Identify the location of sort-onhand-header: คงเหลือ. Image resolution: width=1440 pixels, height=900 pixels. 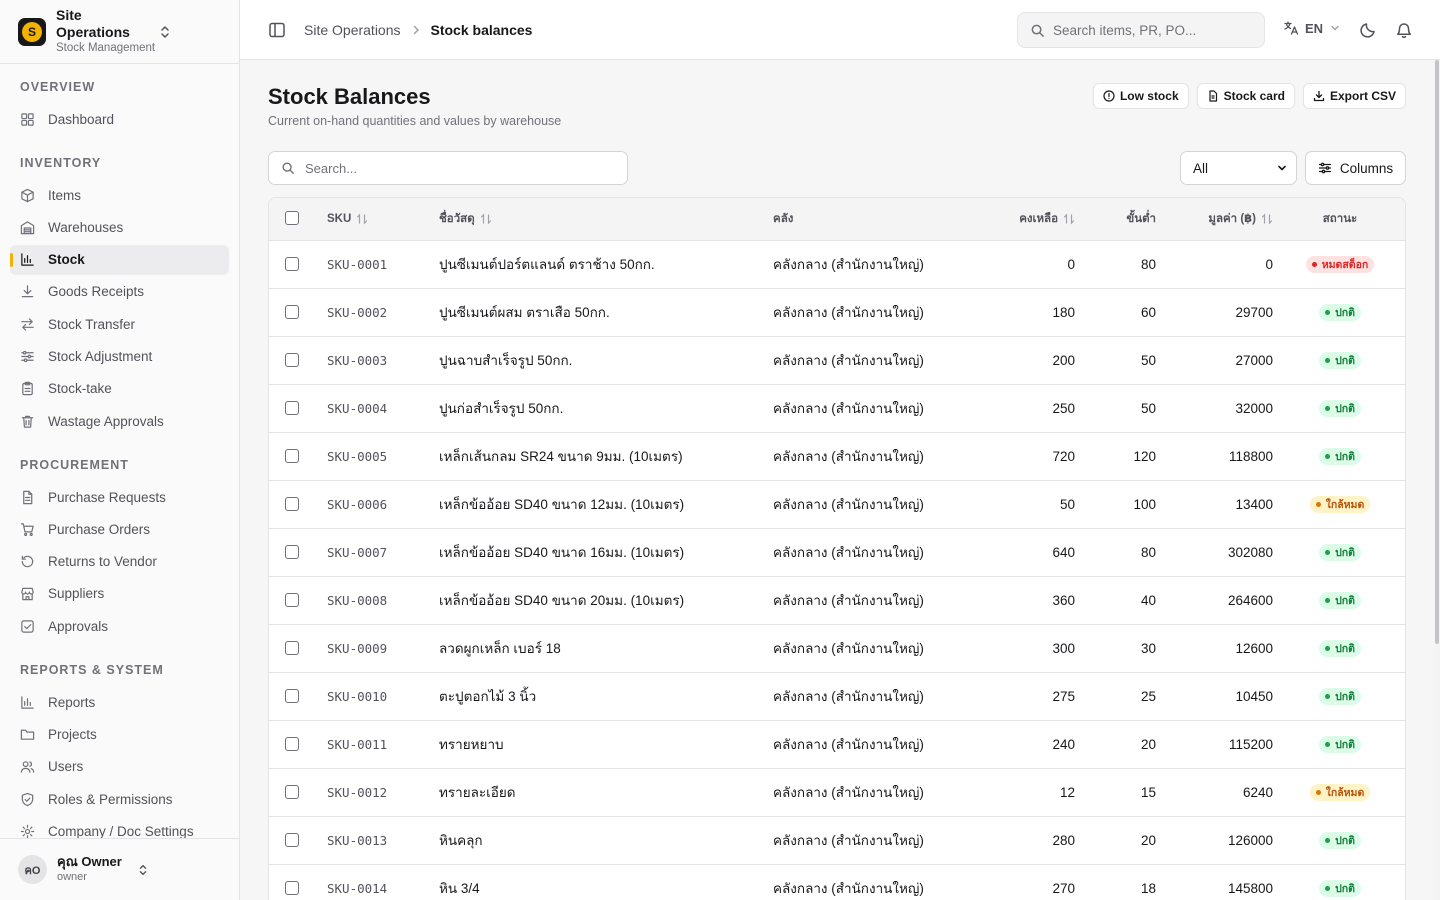
(1047, 219).